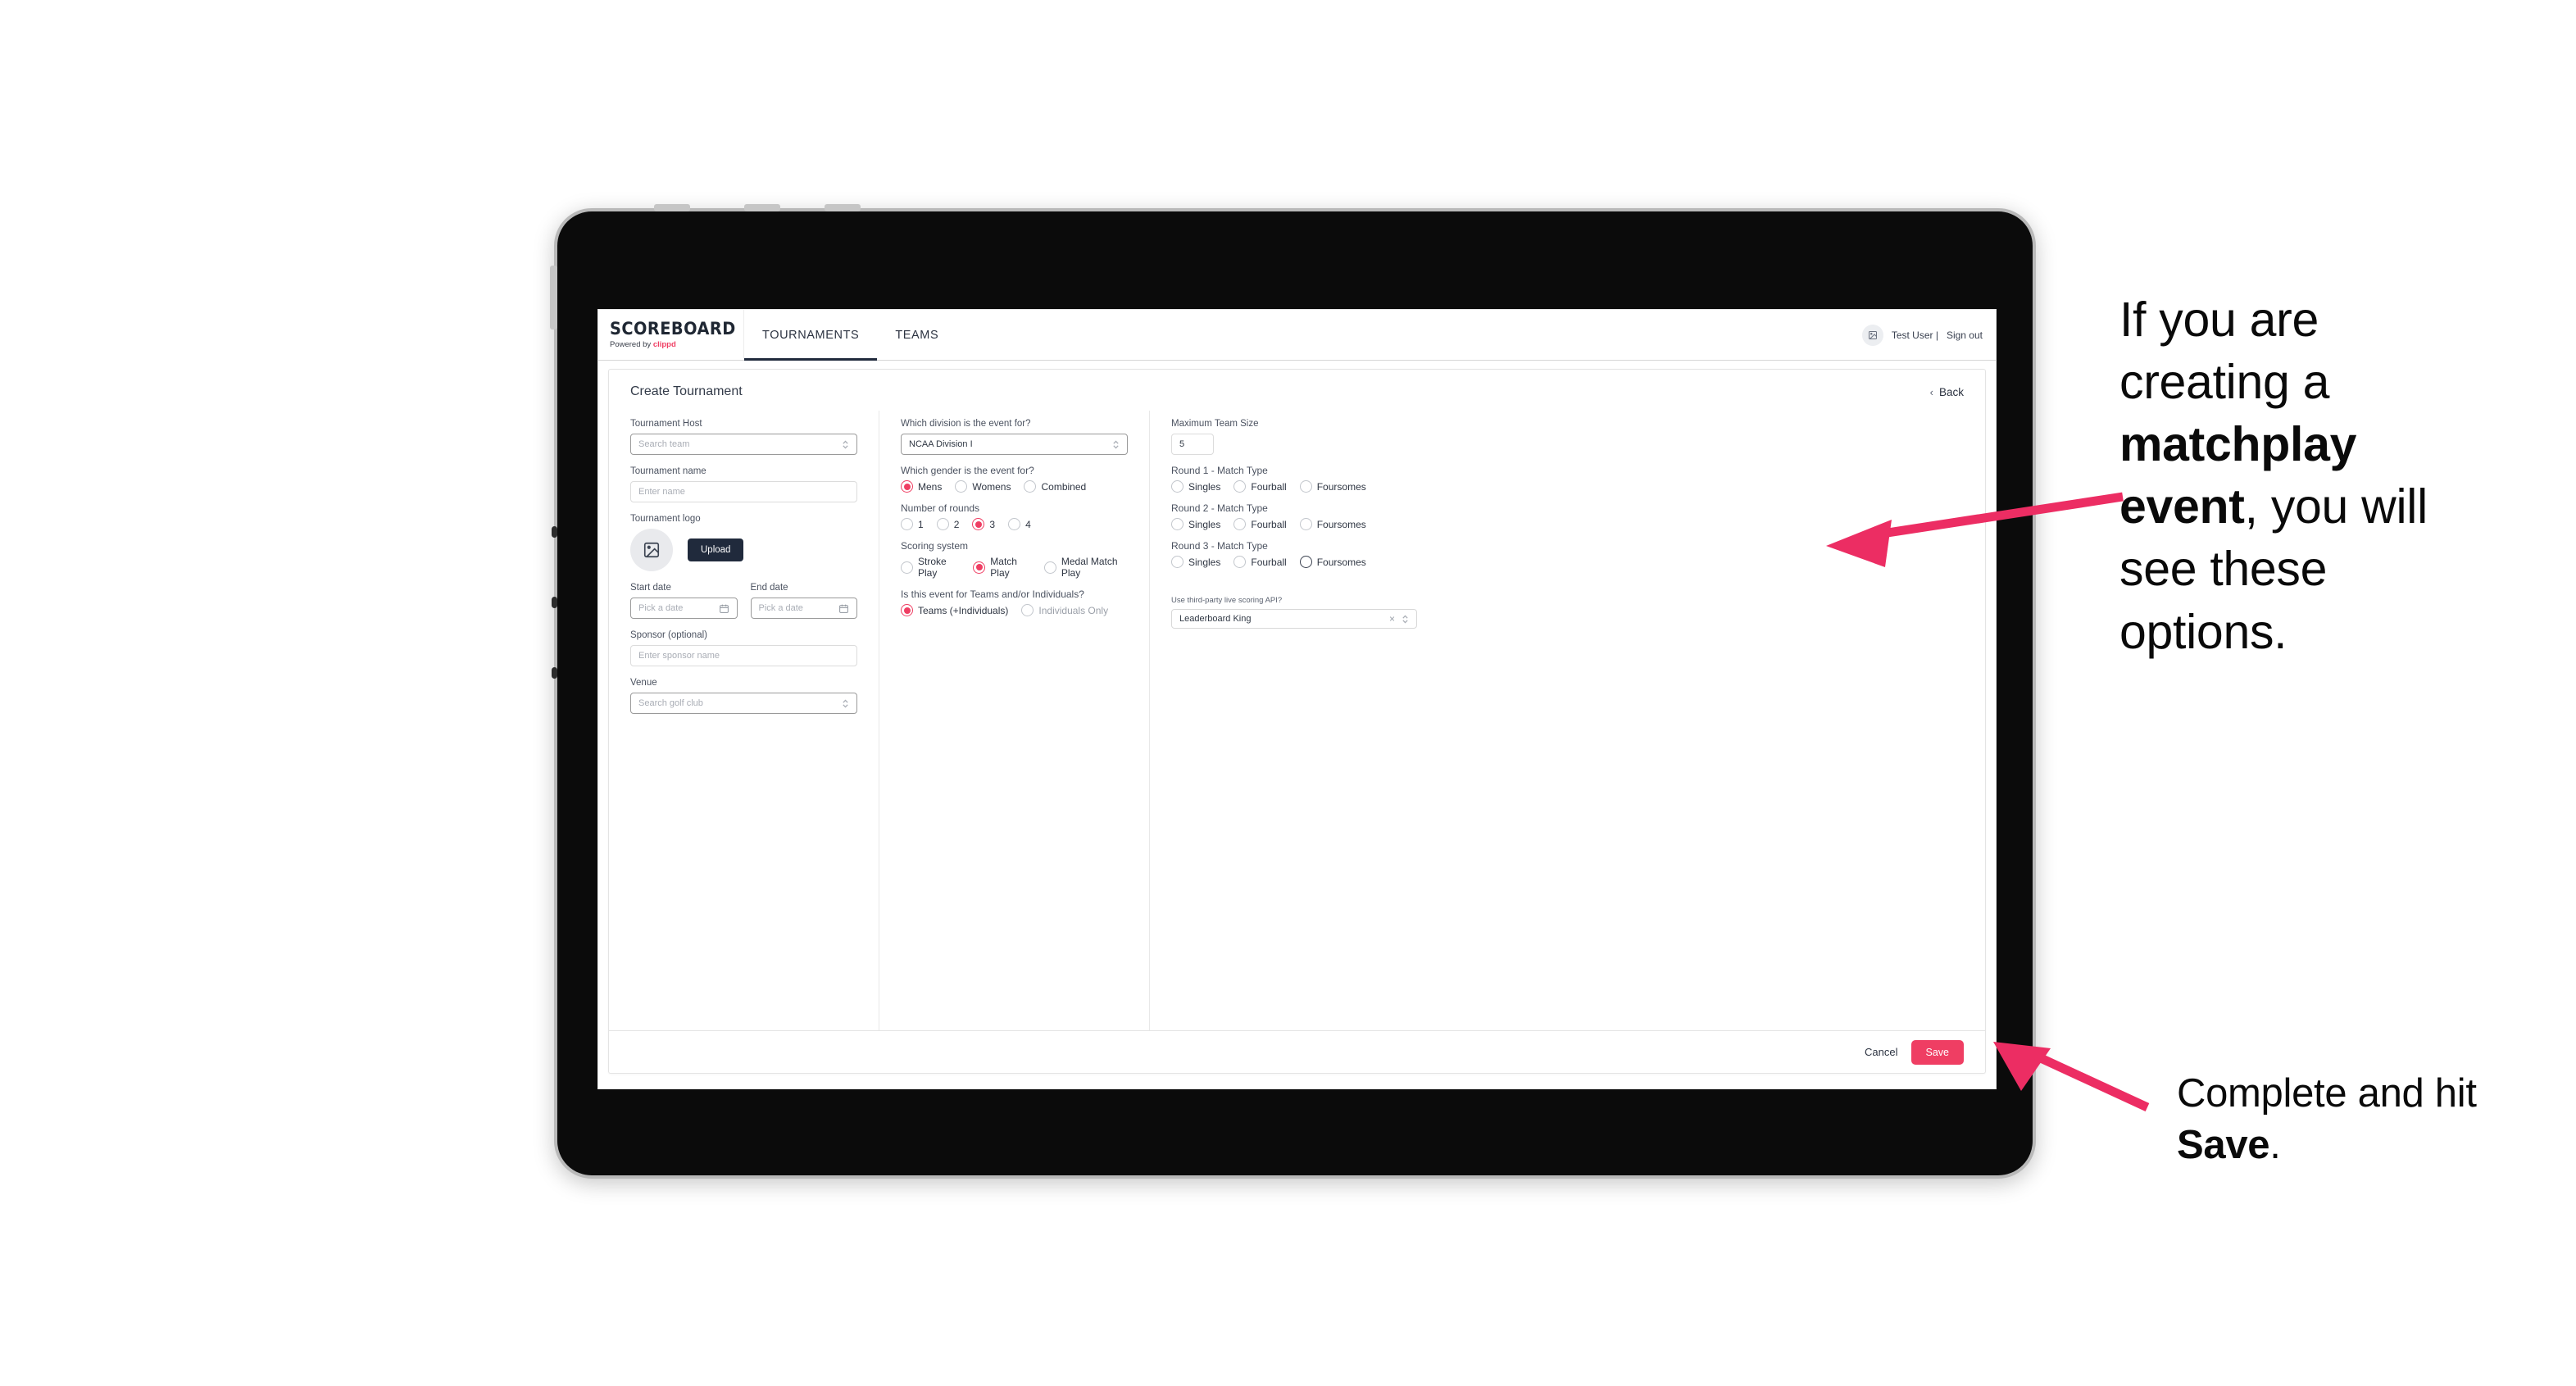  What do you see at coordinates (967, 470) in the screenshot?
I see `gender-label: Which gender is the event for?` at bounding box center [967, 470].